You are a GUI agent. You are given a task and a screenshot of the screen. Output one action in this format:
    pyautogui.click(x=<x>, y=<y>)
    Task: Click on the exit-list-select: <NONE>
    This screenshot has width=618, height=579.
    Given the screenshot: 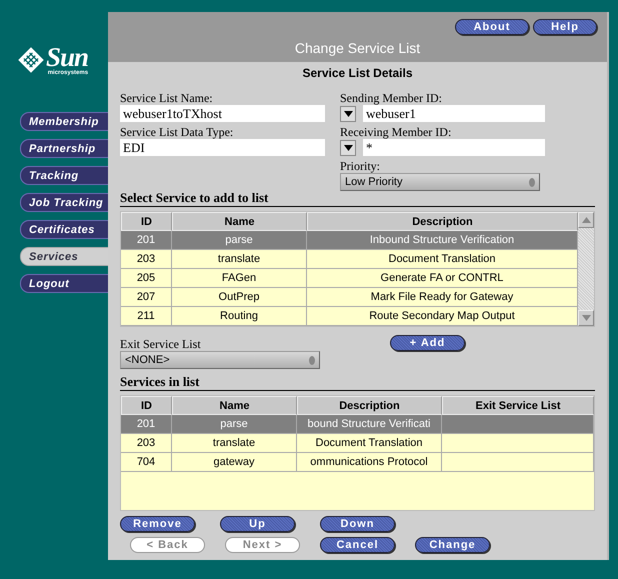 What is the action you would take?
    pyautogui.click(x=220, y=360)
    